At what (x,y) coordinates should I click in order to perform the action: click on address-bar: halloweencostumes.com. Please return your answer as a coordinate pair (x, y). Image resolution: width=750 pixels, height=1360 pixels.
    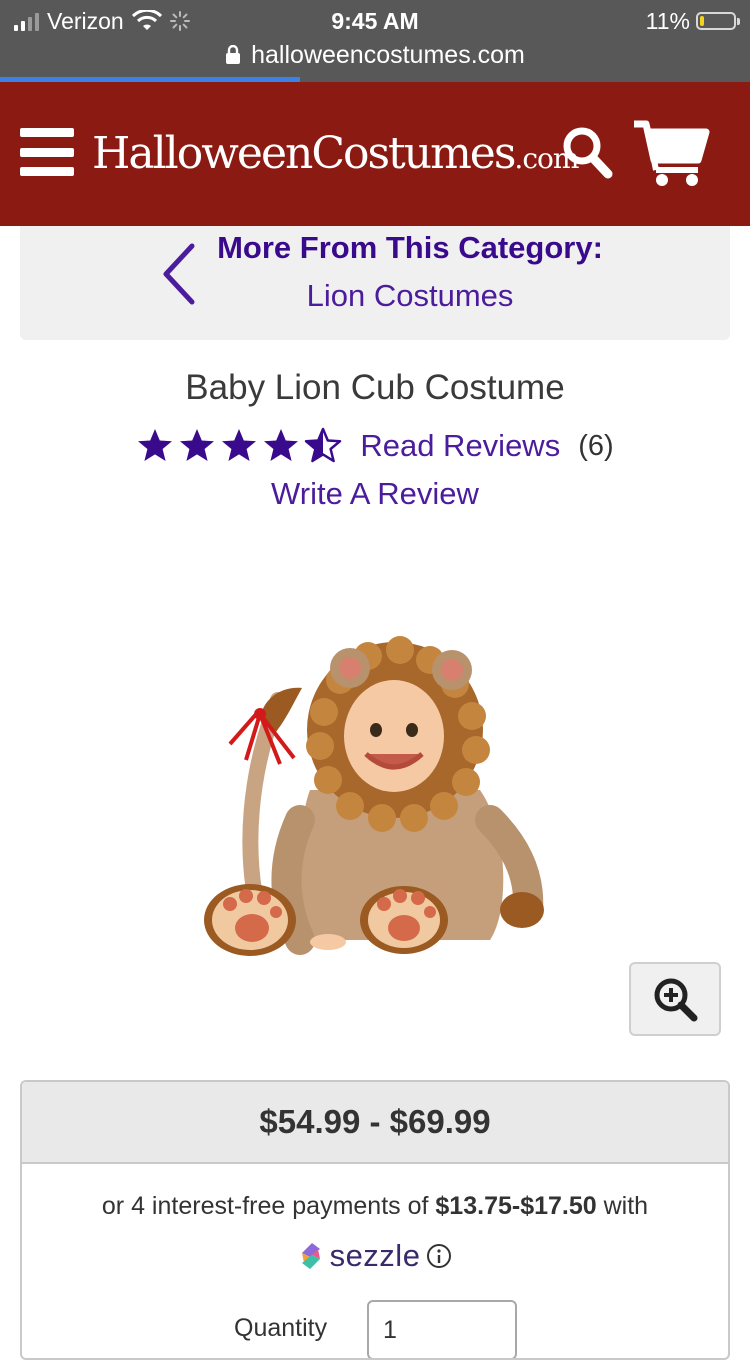
    Looking at the image, I should click on (375, 55).